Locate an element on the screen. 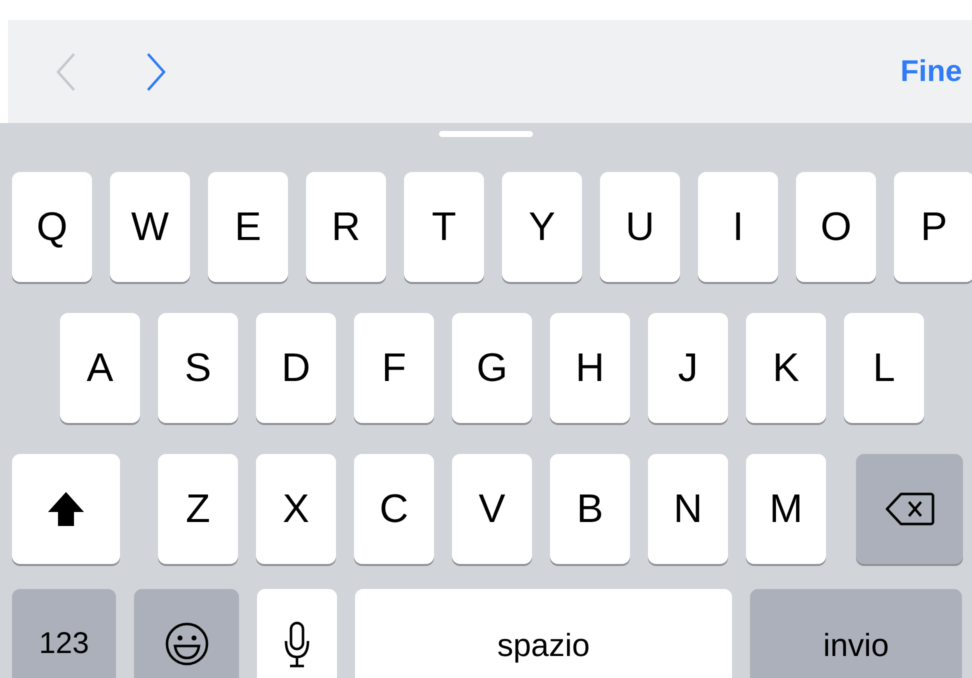 This screenshot has height=678, width=972. letter-key: M is located at coordinates (786, 509).